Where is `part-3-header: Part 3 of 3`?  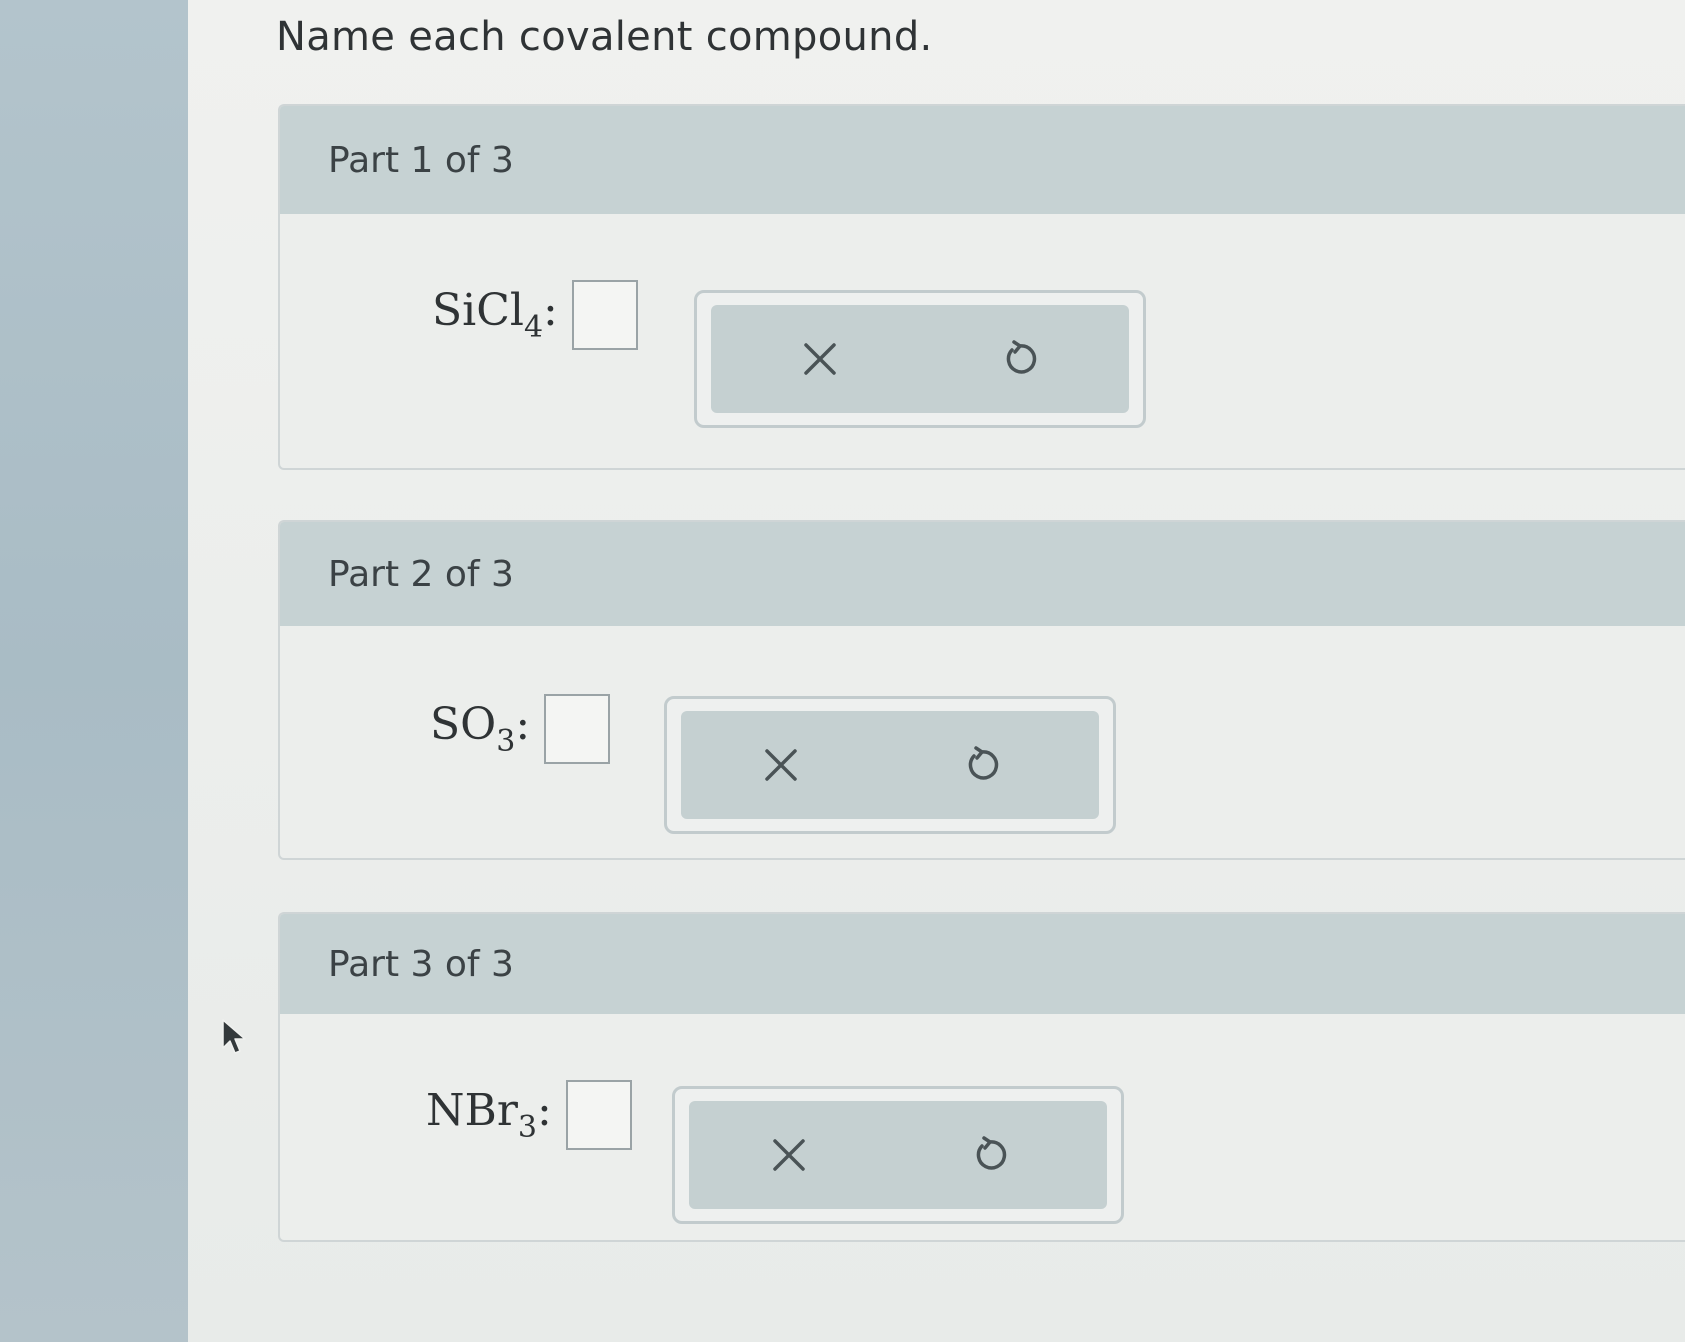
part-3-header: Part 3 of 3 is located at coordinates (982, 964).